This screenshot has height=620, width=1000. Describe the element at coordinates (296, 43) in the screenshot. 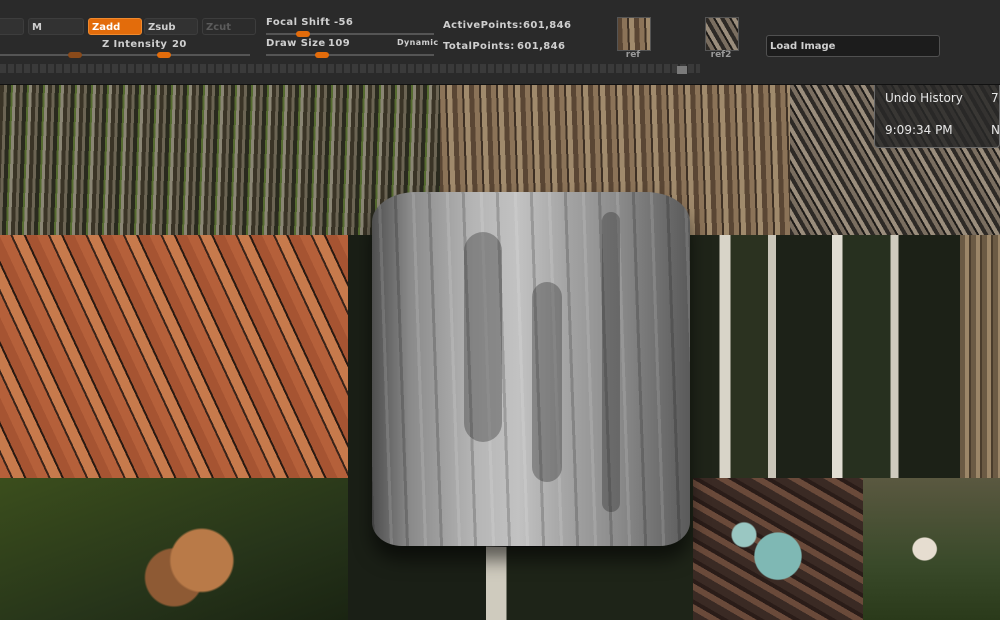

I see `draw-size-label: Draw Size` at that location.